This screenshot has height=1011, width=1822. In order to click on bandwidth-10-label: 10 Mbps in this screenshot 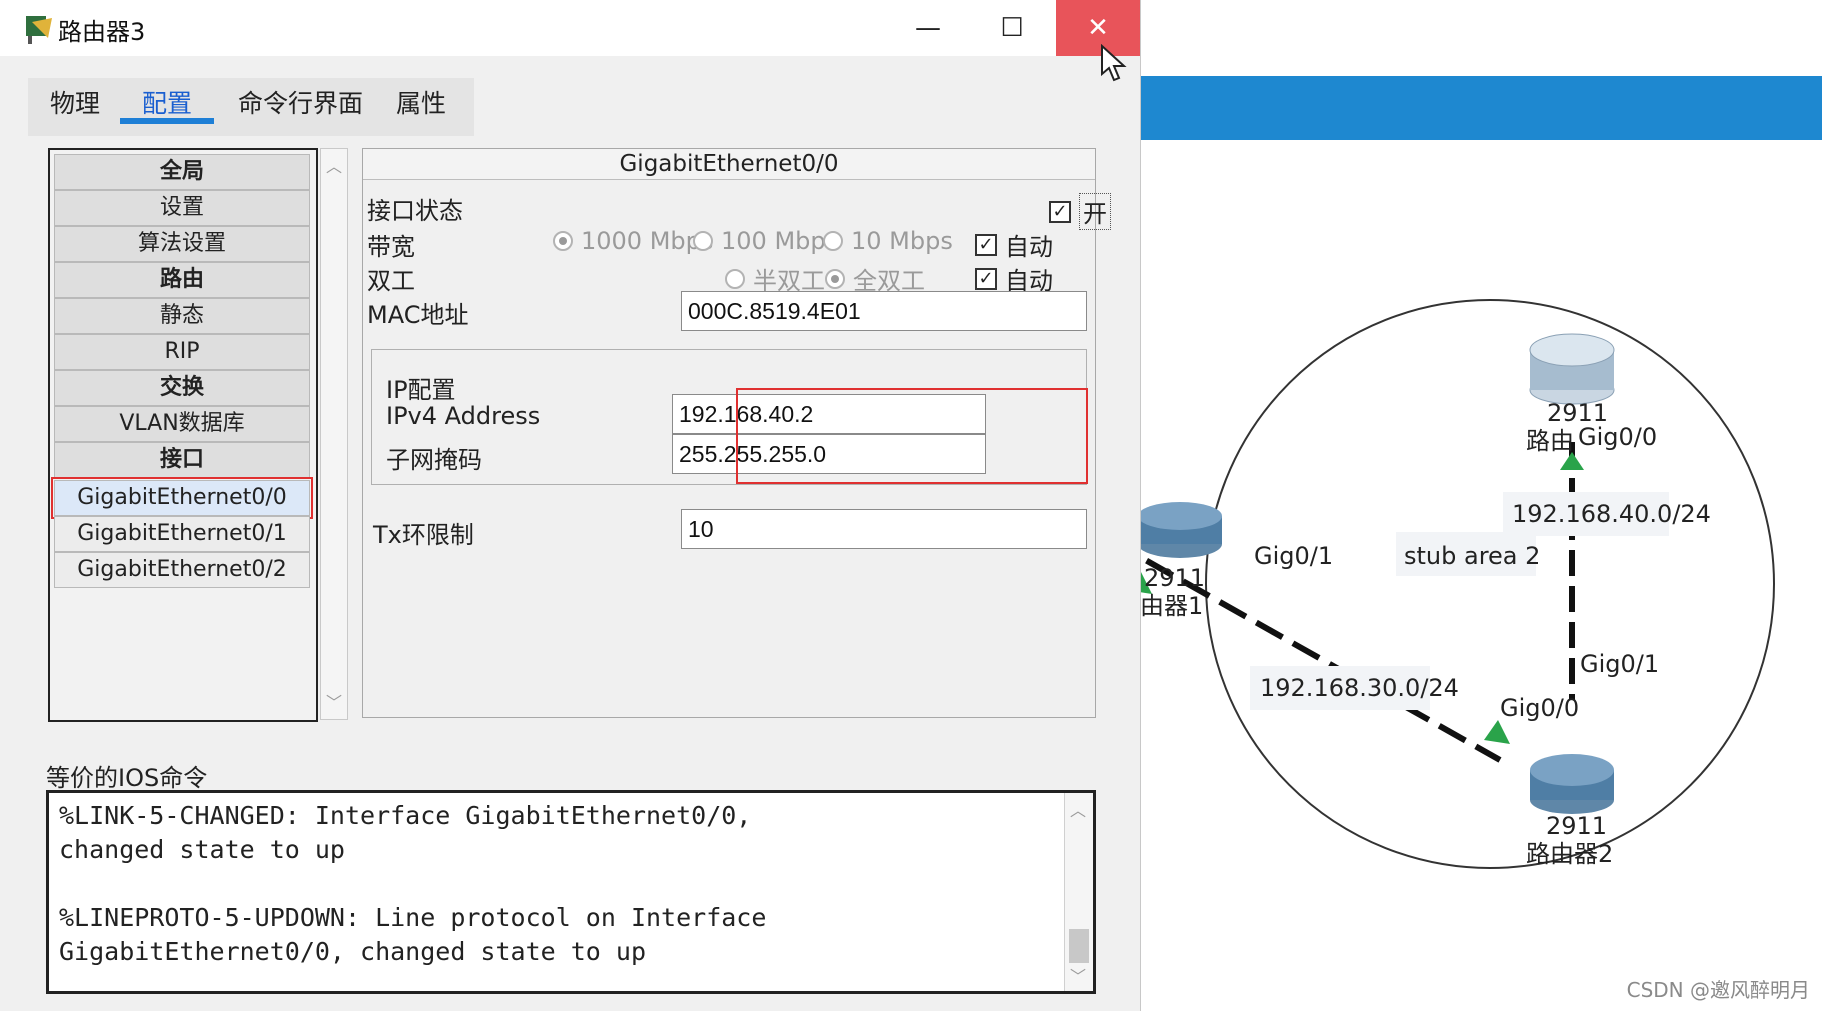, I will do `click(902, 241)`.